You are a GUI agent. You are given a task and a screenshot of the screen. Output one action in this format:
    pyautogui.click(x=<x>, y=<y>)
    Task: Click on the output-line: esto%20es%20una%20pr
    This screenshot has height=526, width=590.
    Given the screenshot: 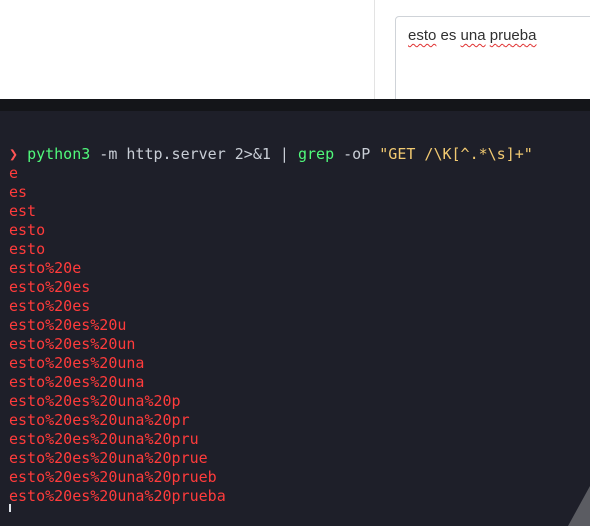 What is the action you would take?
    pyautogui.click(x=99, y=420)
    